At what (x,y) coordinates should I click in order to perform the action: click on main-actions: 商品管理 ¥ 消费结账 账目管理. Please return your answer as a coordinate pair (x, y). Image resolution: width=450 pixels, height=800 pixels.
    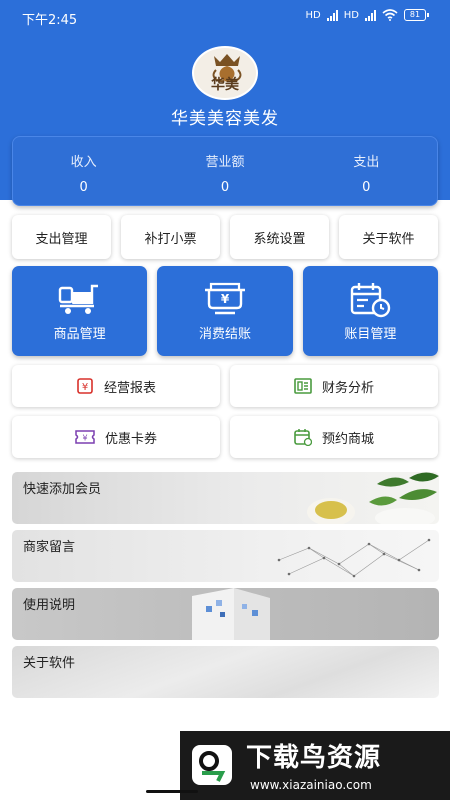
    Looking at the image, I should click on (225, 311).